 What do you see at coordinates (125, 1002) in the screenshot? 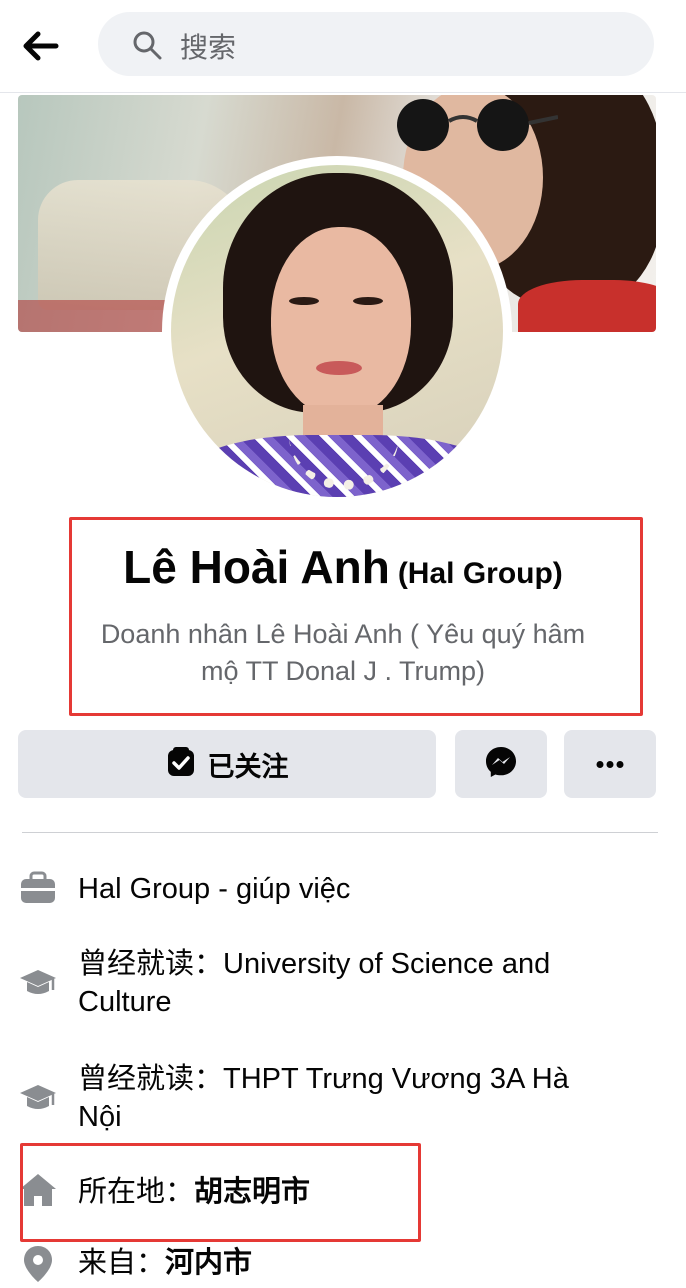
I see `edu1-value-line2: Culture` at bounding box center [125, 1002].